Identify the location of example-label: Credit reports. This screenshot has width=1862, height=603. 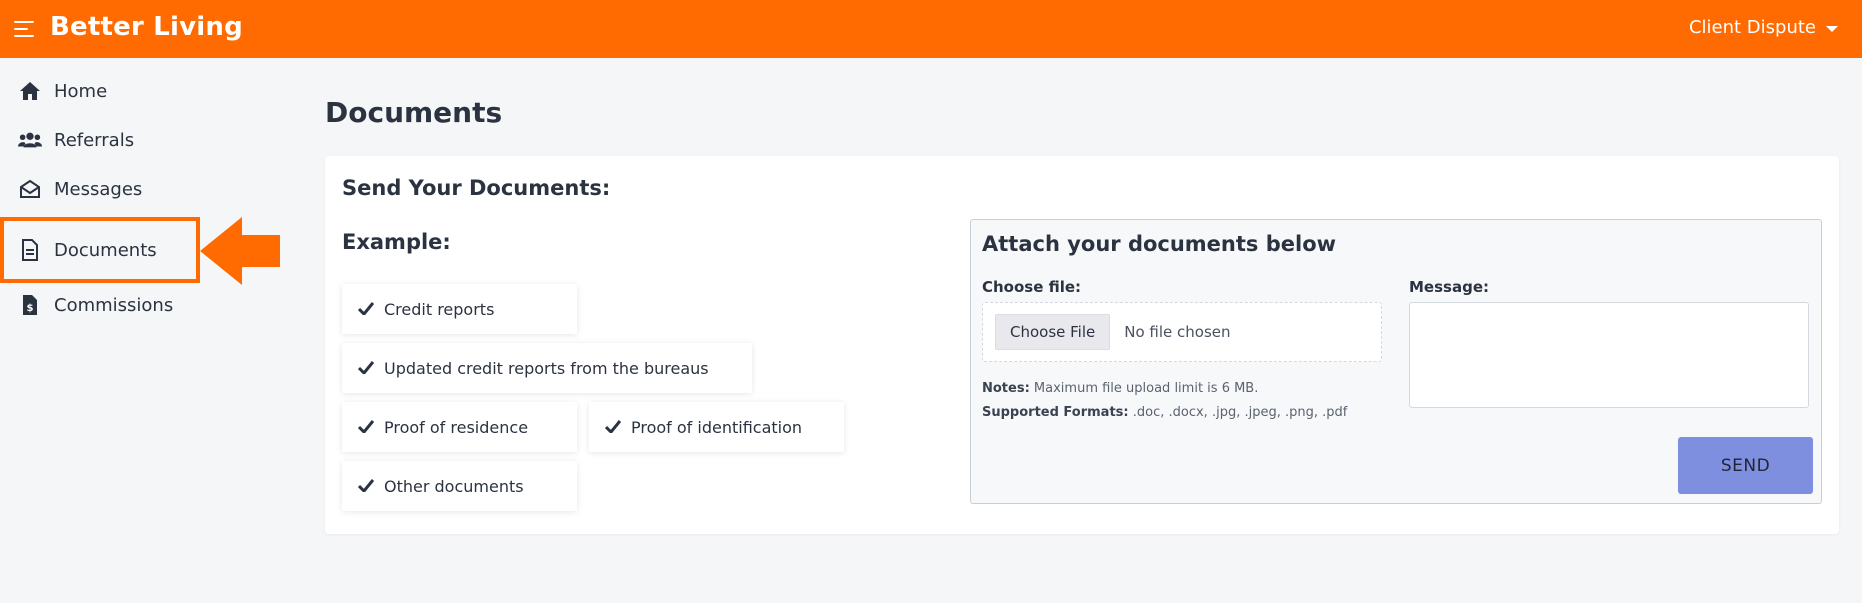
(439, 309).